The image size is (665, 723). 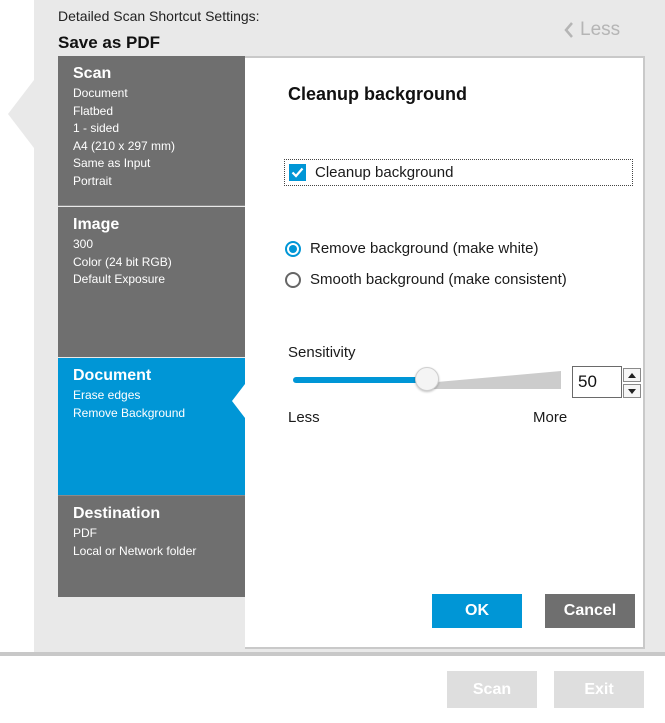 I want to click on sidebar-item-detail: Local or Network folder, so click(x=135, y=550).